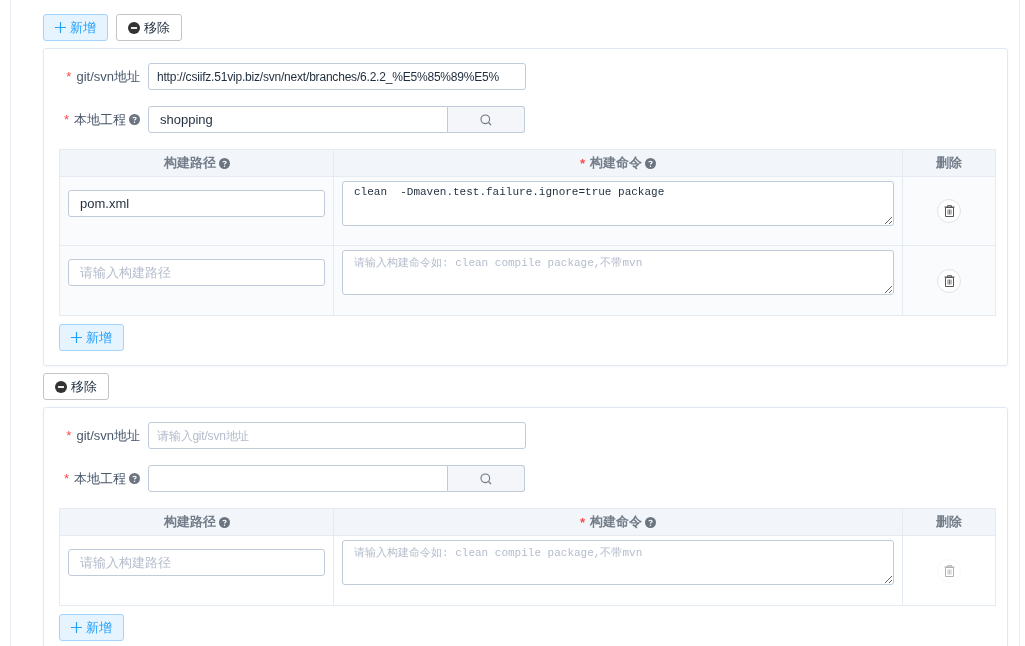 The image size is (1025, 646). What do you see at coordinates (196, 203) in the screenshot?
I see `path-input: pom.xml` at bounding box center [196, 203].